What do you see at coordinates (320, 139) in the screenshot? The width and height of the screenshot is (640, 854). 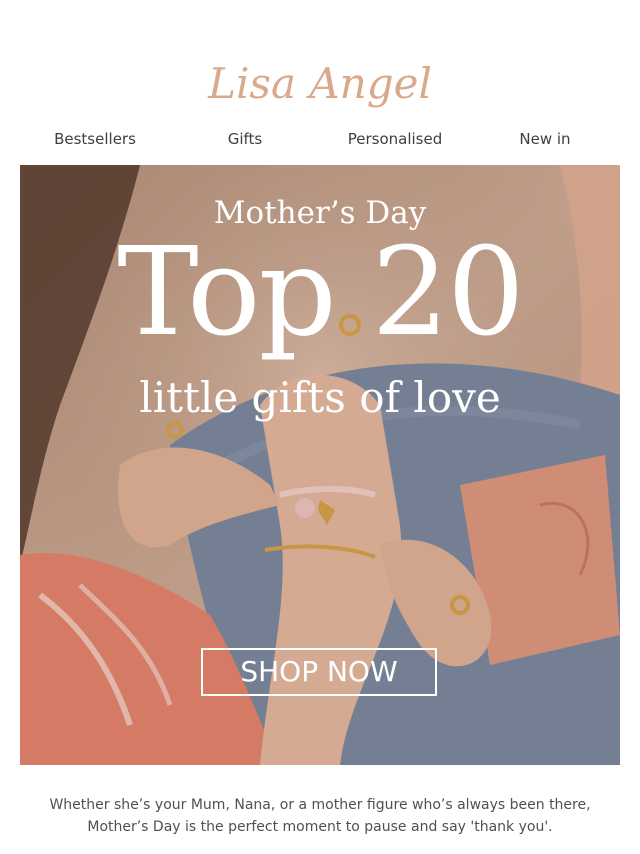 I see `main-nav: Bestsellers Gifts Personalised New in` at bounding box center [320, 139].